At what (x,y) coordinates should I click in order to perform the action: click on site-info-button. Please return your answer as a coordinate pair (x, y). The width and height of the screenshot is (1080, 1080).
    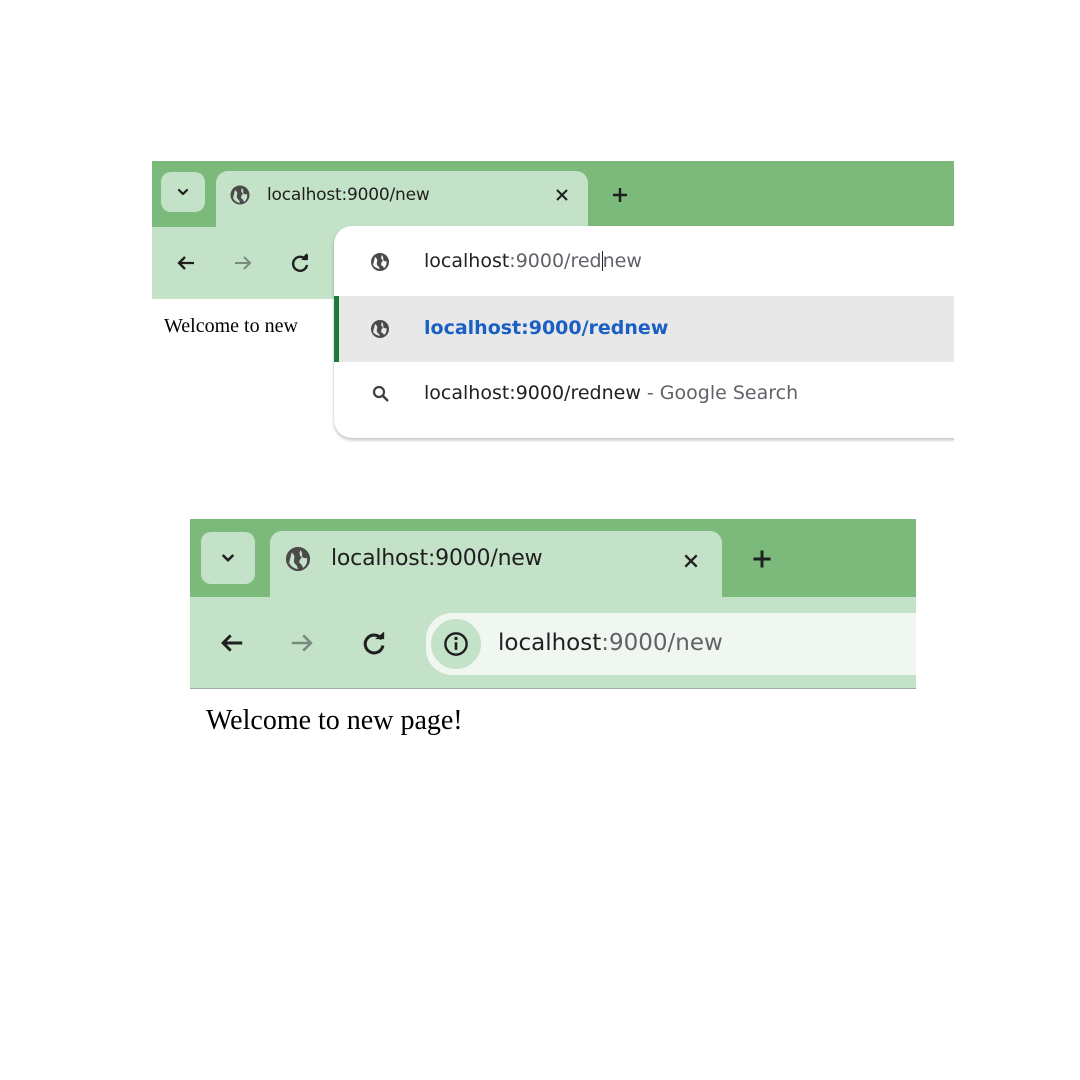
    Looking at the image, I should click on (456, 644).